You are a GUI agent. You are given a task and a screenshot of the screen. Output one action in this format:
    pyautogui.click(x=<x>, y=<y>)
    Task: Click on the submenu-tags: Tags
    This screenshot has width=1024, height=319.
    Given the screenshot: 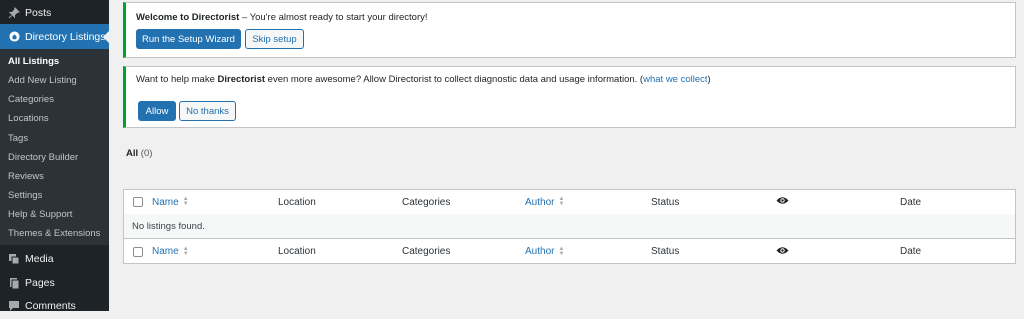 What is the action you would take?
    pyautogui.click(x=18, y=138)
    